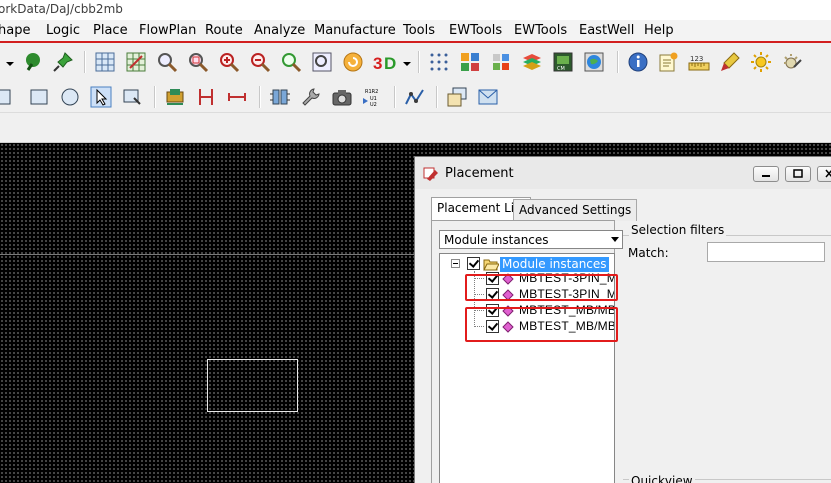  Describe the element at coordinates (207, 254) in the screenshot. I see `canvas-guide-line` at that location.